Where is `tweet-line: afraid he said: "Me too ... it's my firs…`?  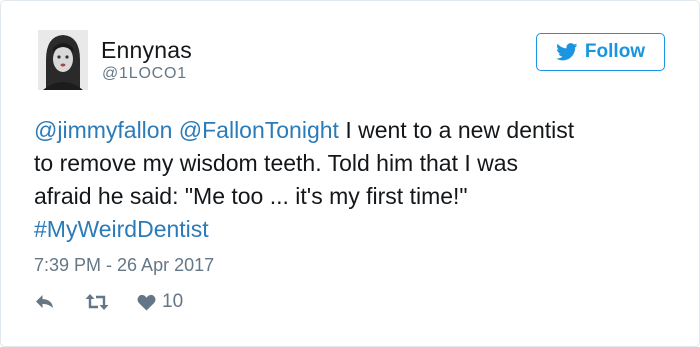
tweet-line: afraid he said: "Me too ... it's my firs… is located at coordinates (251, 196).